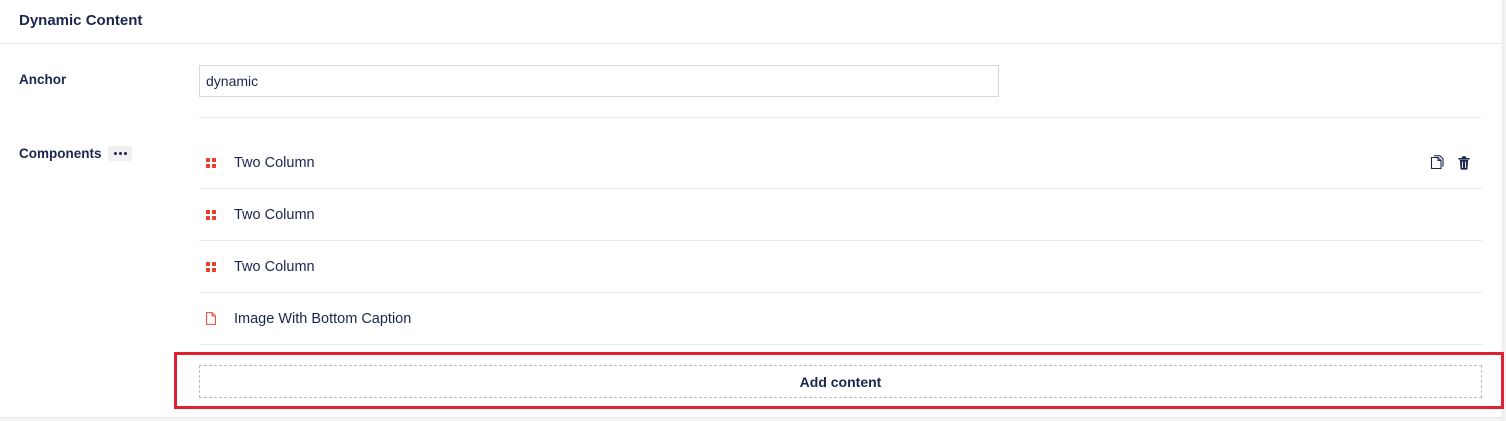  I want to click on ellipsis-icon, so click(115, 153).